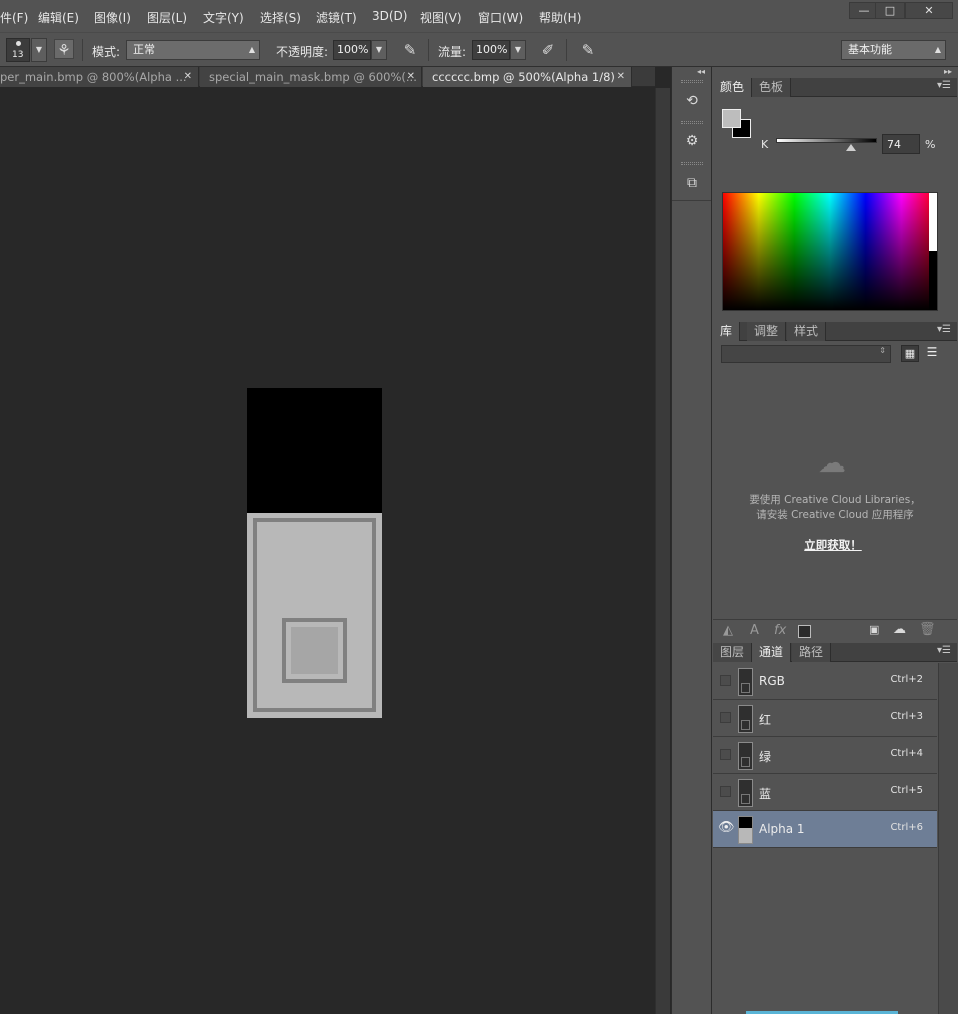 This screenshot has width=958, height=1014. What do you see at coordinates (893, 50) in the screenshot?
I see `workspace-select: 基本功能 ▲` at bounding box center [893, 50].